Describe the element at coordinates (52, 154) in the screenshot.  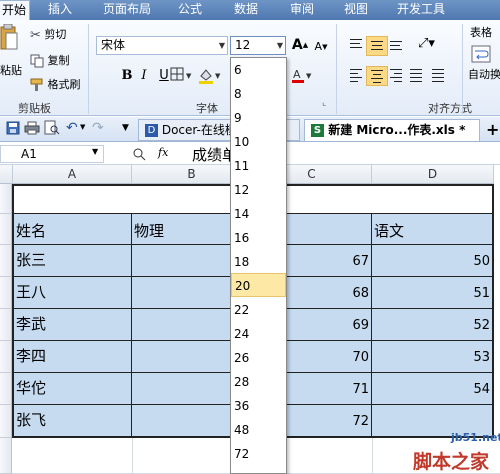
I see `name-box: A1` at that location.